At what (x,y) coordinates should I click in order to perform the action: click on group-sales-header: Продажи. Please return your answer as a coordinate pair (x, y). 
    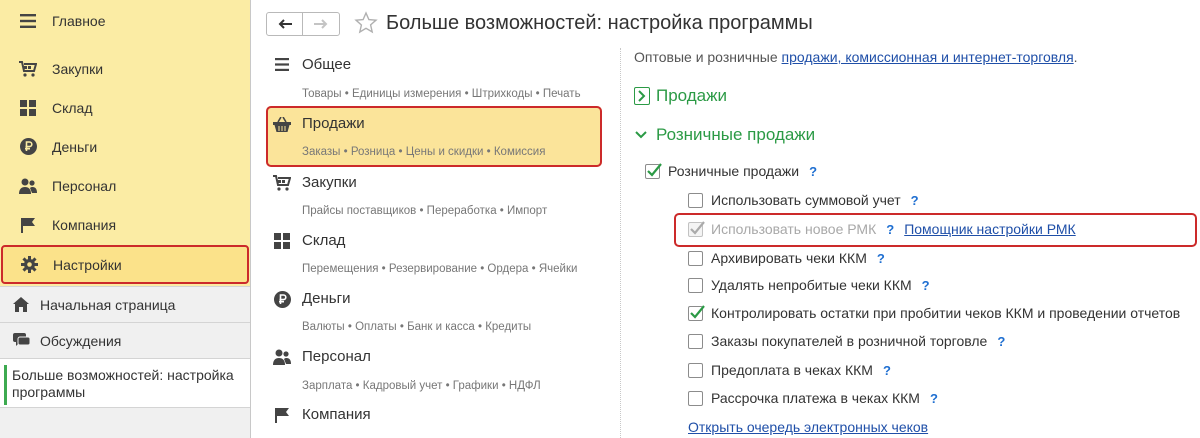
    Looking at the image, I should click on (680, 96).